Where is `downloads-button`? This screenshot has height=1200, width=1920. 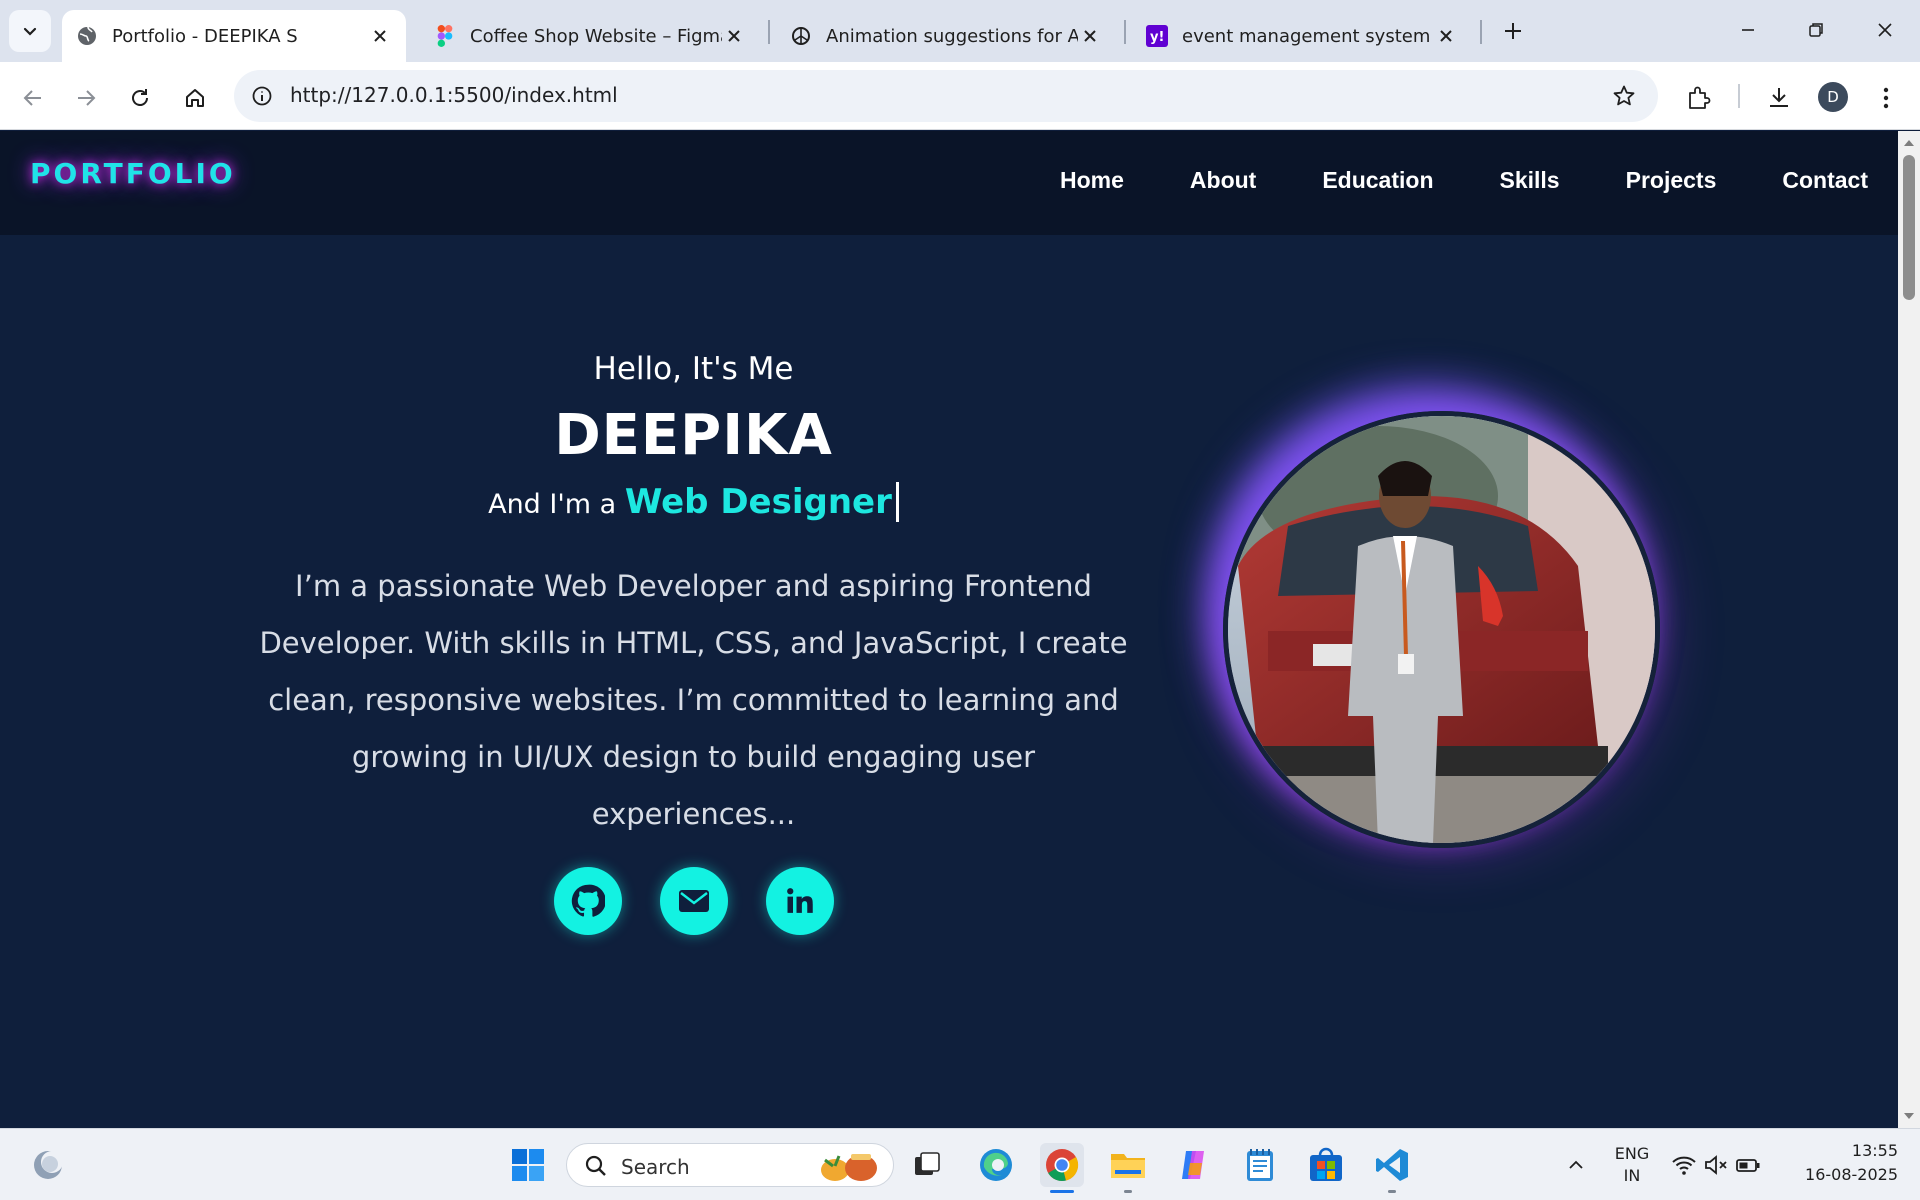
downloads-button is located at coordinates (1779, 98).